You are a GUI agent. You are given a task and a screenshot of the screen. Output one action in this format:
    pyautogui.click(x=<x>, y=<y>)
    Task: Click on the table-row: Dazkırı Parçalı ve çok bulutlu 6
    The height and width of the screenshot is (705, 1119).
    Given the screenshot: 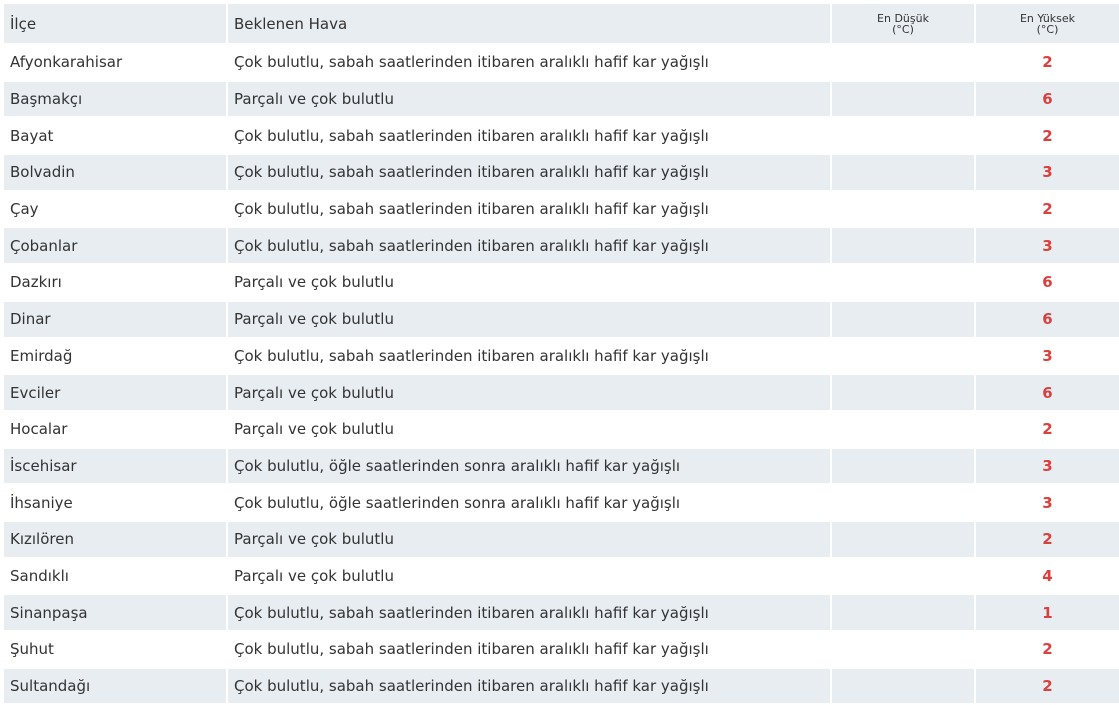 What is the action you would take?
    pyautogui.click(x=561, y=282)
    